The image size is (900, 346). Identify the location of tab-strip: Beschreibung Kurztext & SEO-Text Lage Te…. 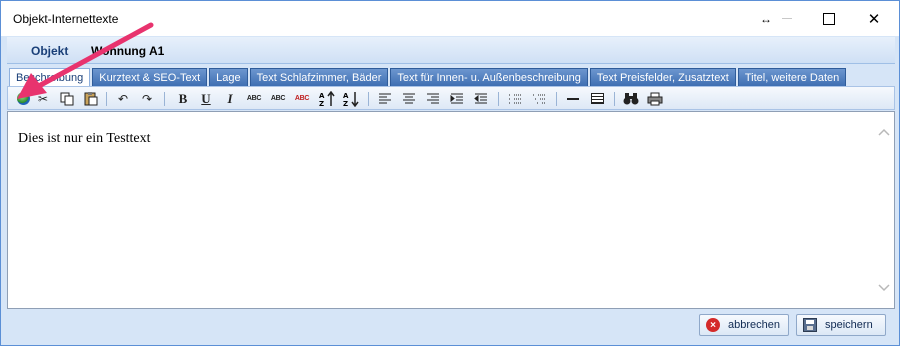
(428, 77).